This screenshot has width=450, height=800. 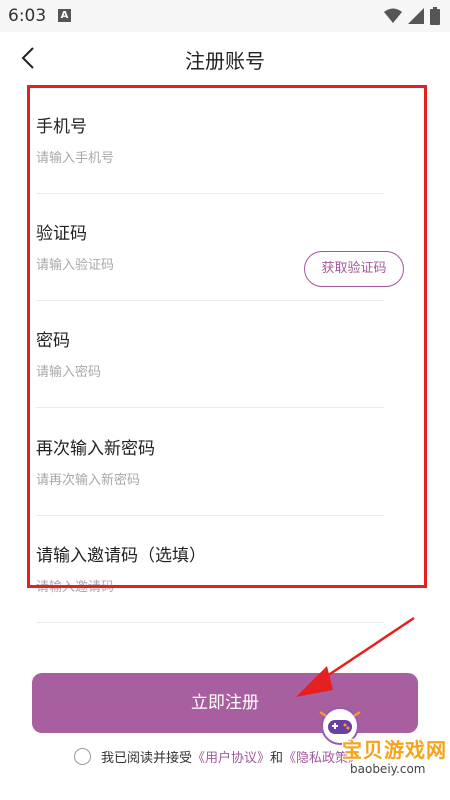 I want to click on agreement-prefix: 我已阅读并接受, so click(x=147, y=758).